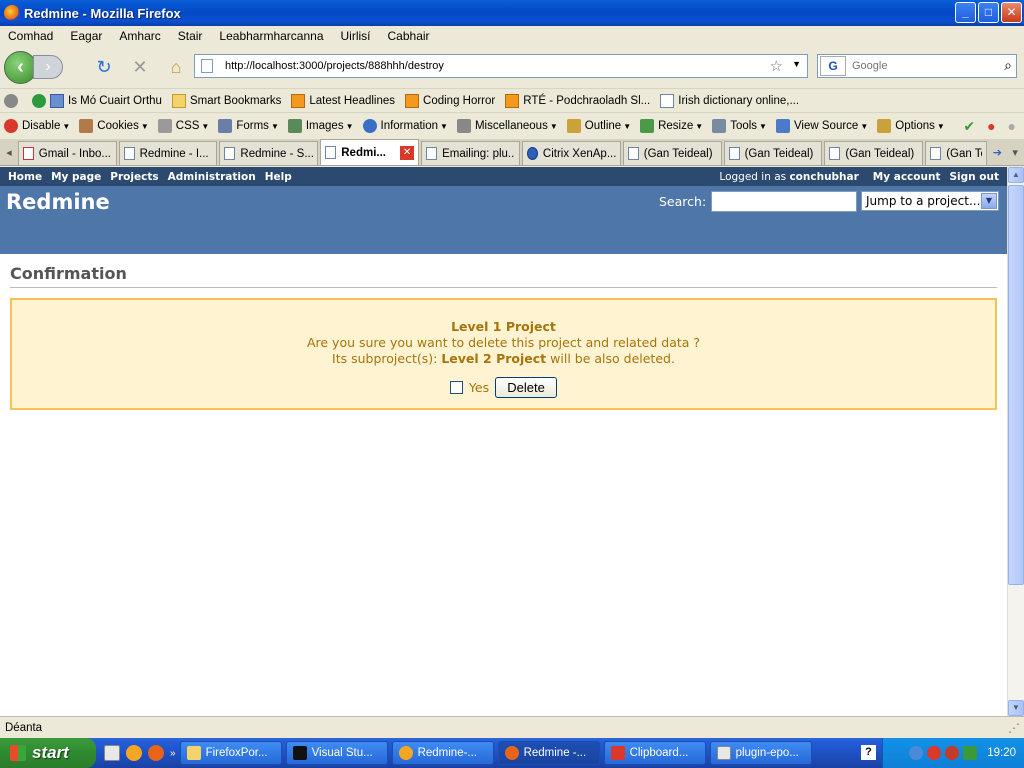 The height and width of the screenshot is (768, 1024). I want to click on bookmark-item: Smart Bookmarks, so click(226, 100).